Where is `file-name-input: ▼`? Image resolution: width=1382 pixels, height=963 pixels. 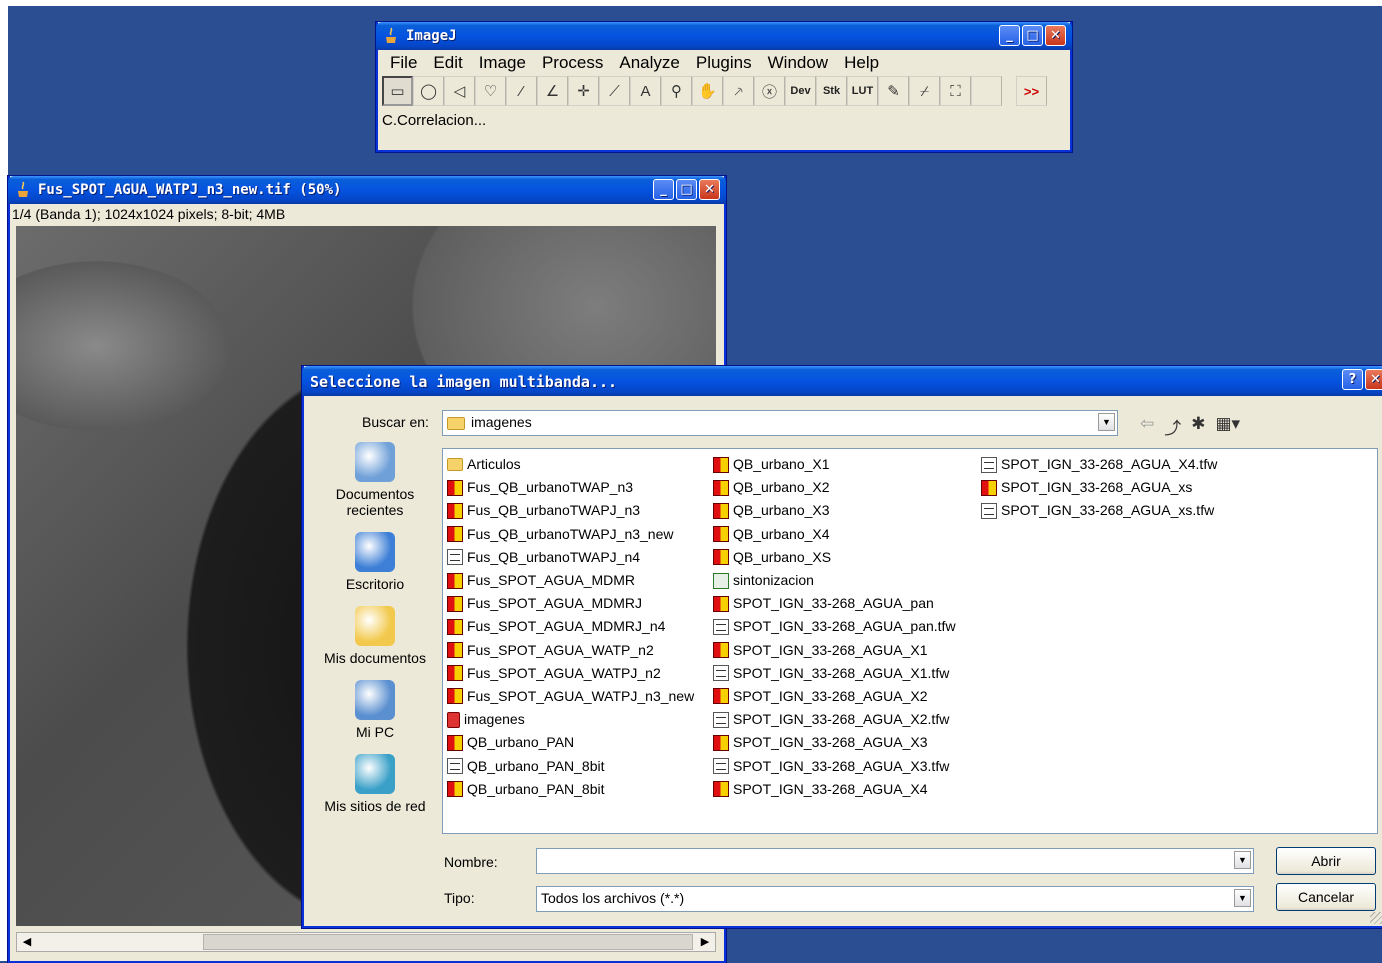
file-name-input: ▼ is located at coordinates (895, 861).